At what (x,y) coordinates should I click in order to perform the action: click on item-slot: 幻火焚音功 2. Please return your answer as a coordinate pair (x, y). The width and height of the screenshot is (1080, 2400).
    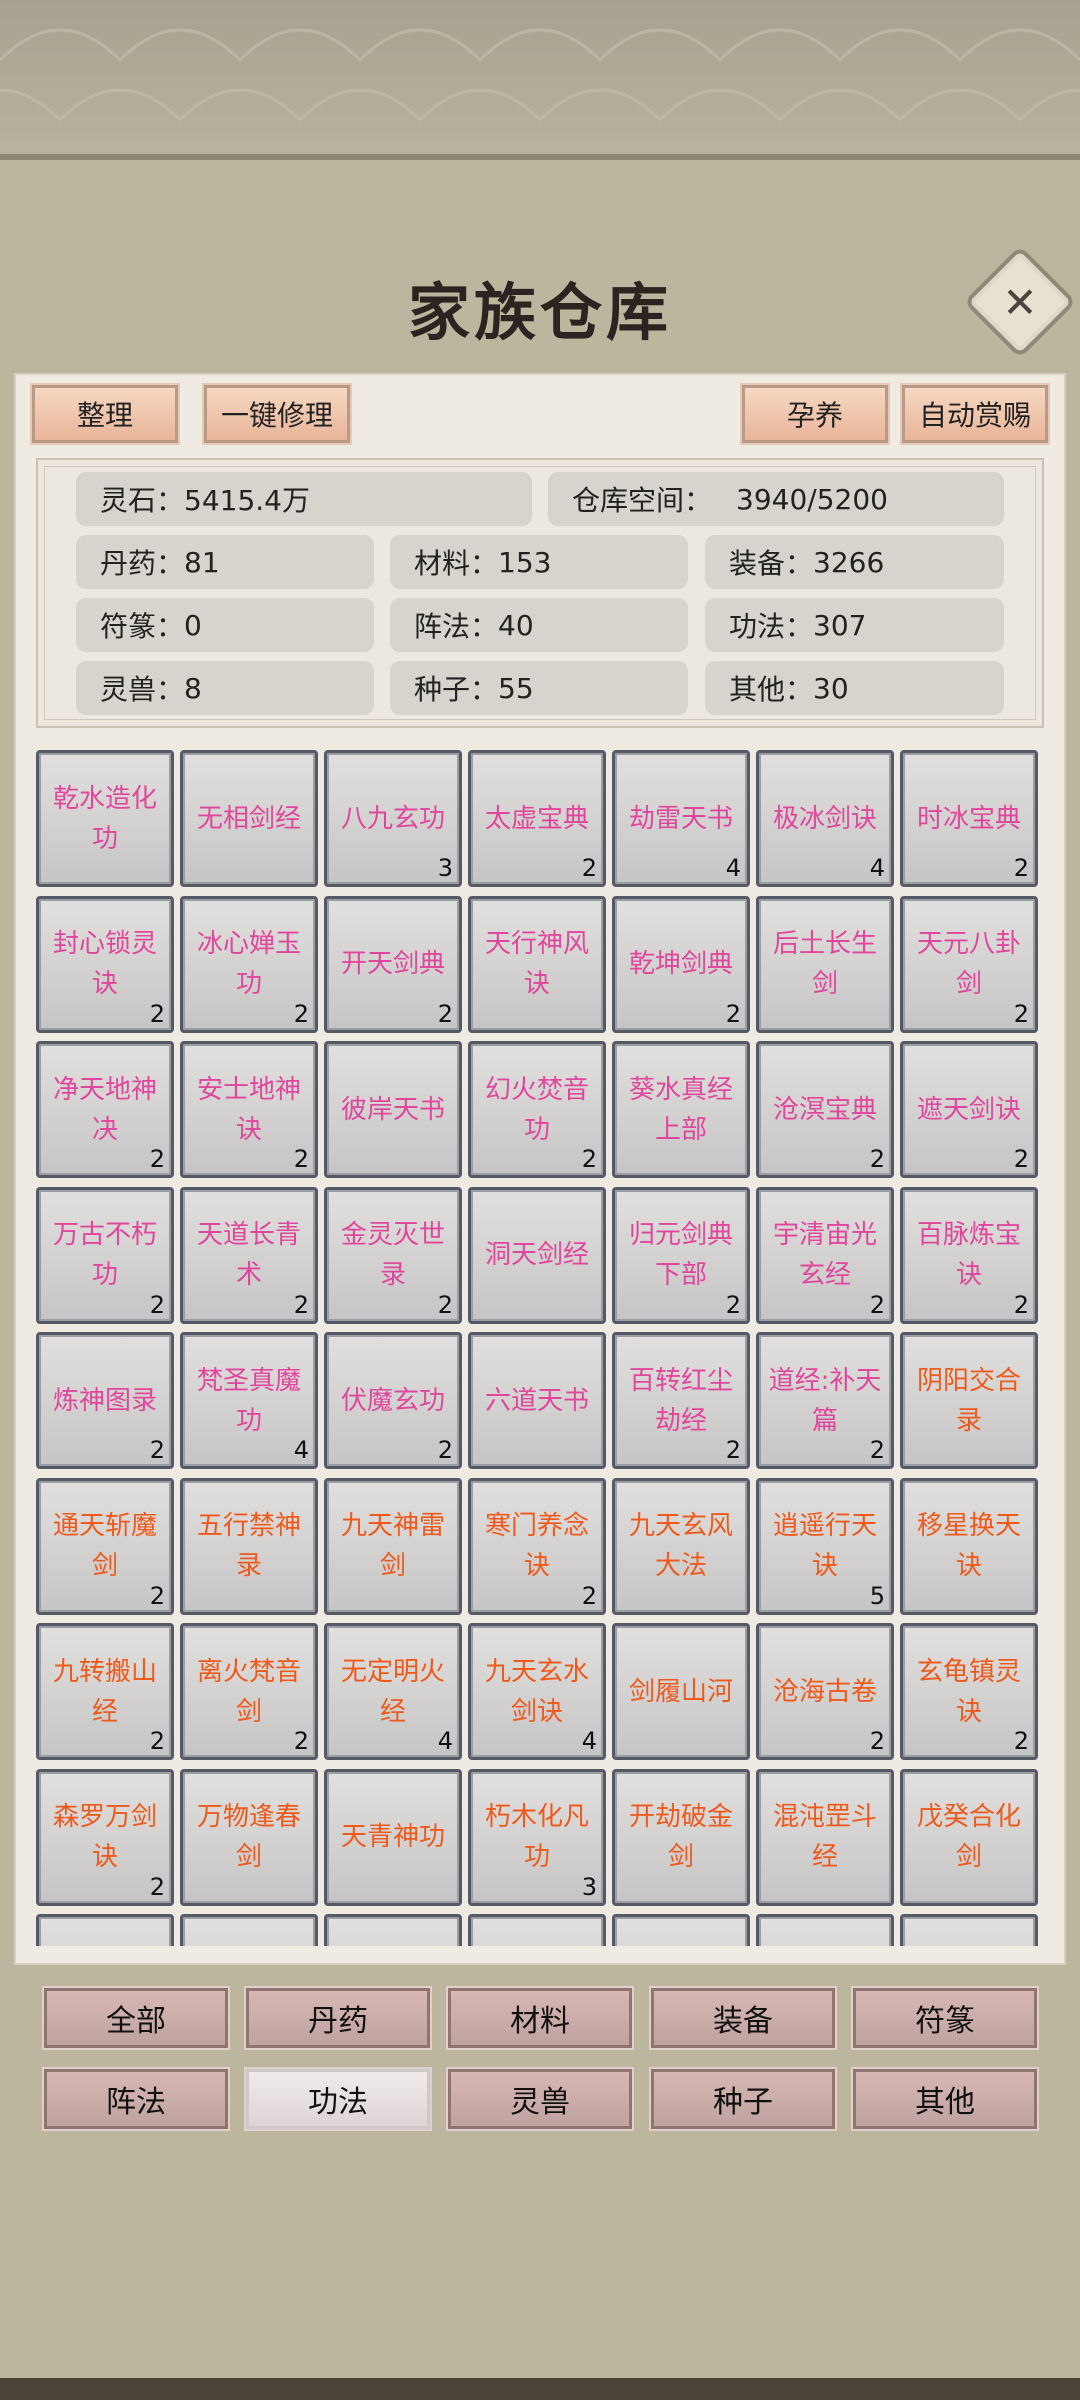
    Looking at the image, I should click on (537, 1109).